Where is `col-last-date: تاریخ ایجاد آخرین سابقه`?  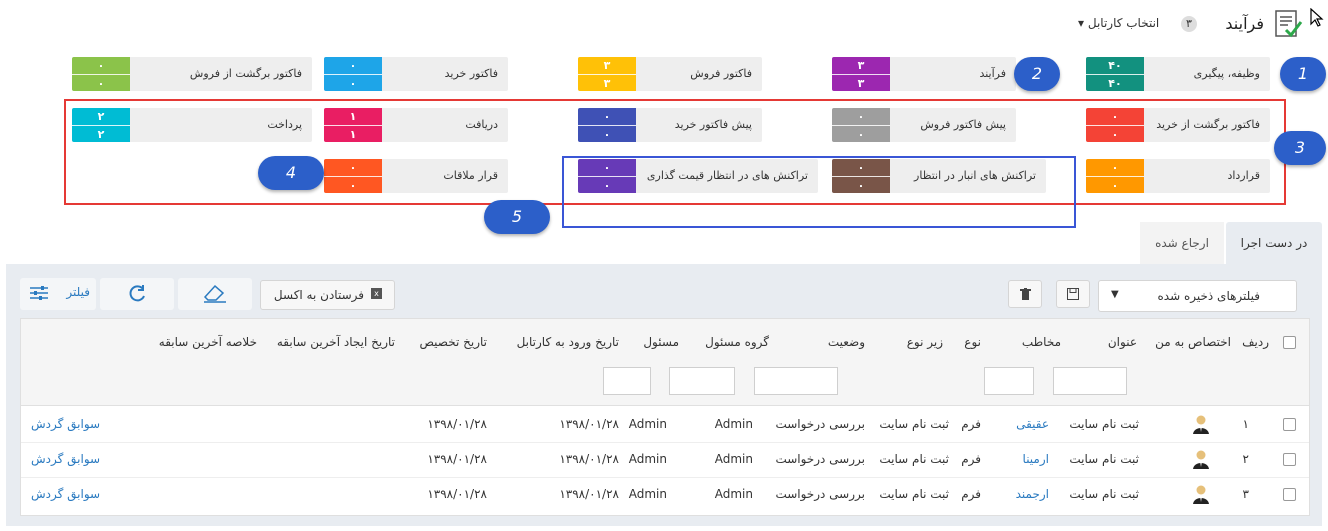 col-last-date: تاریخ ایجاد آخرین سابقه is located at coordinates (336, 342).